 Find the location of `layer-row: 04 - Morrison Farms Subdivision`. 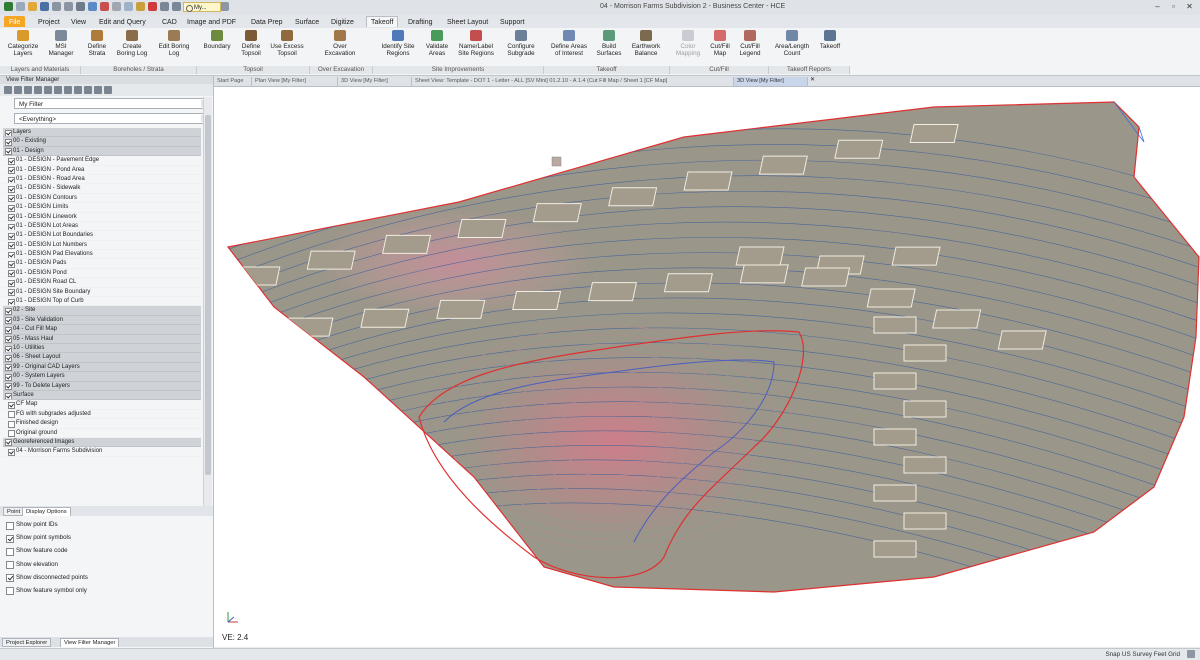

layer-row: 04 - Morrison Farms Subdivision is located at coordinates (102, 452).